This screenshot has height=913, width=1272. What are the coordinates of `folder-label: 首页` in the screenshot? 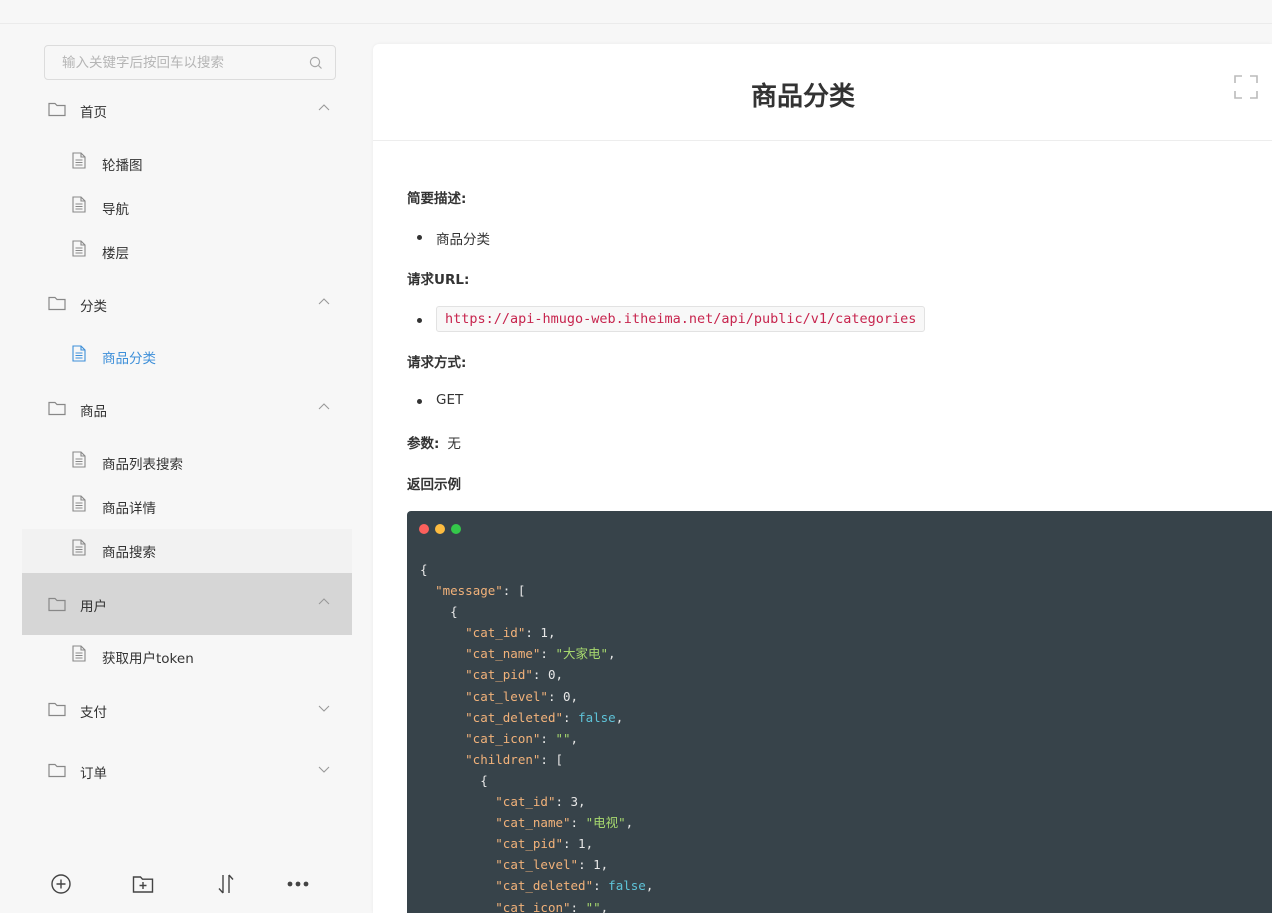 It's located at (93, 113).